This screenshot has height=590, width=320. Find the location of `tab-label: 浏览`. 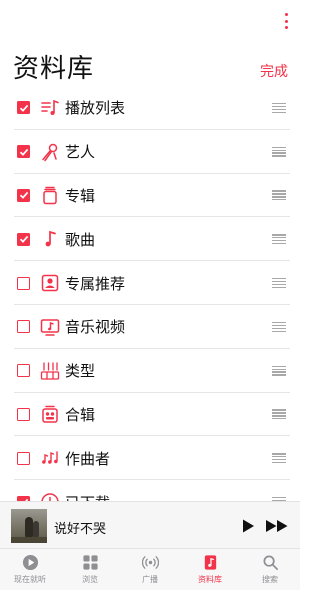

tab-label: 浏览 is located at coordinates (90, 579).